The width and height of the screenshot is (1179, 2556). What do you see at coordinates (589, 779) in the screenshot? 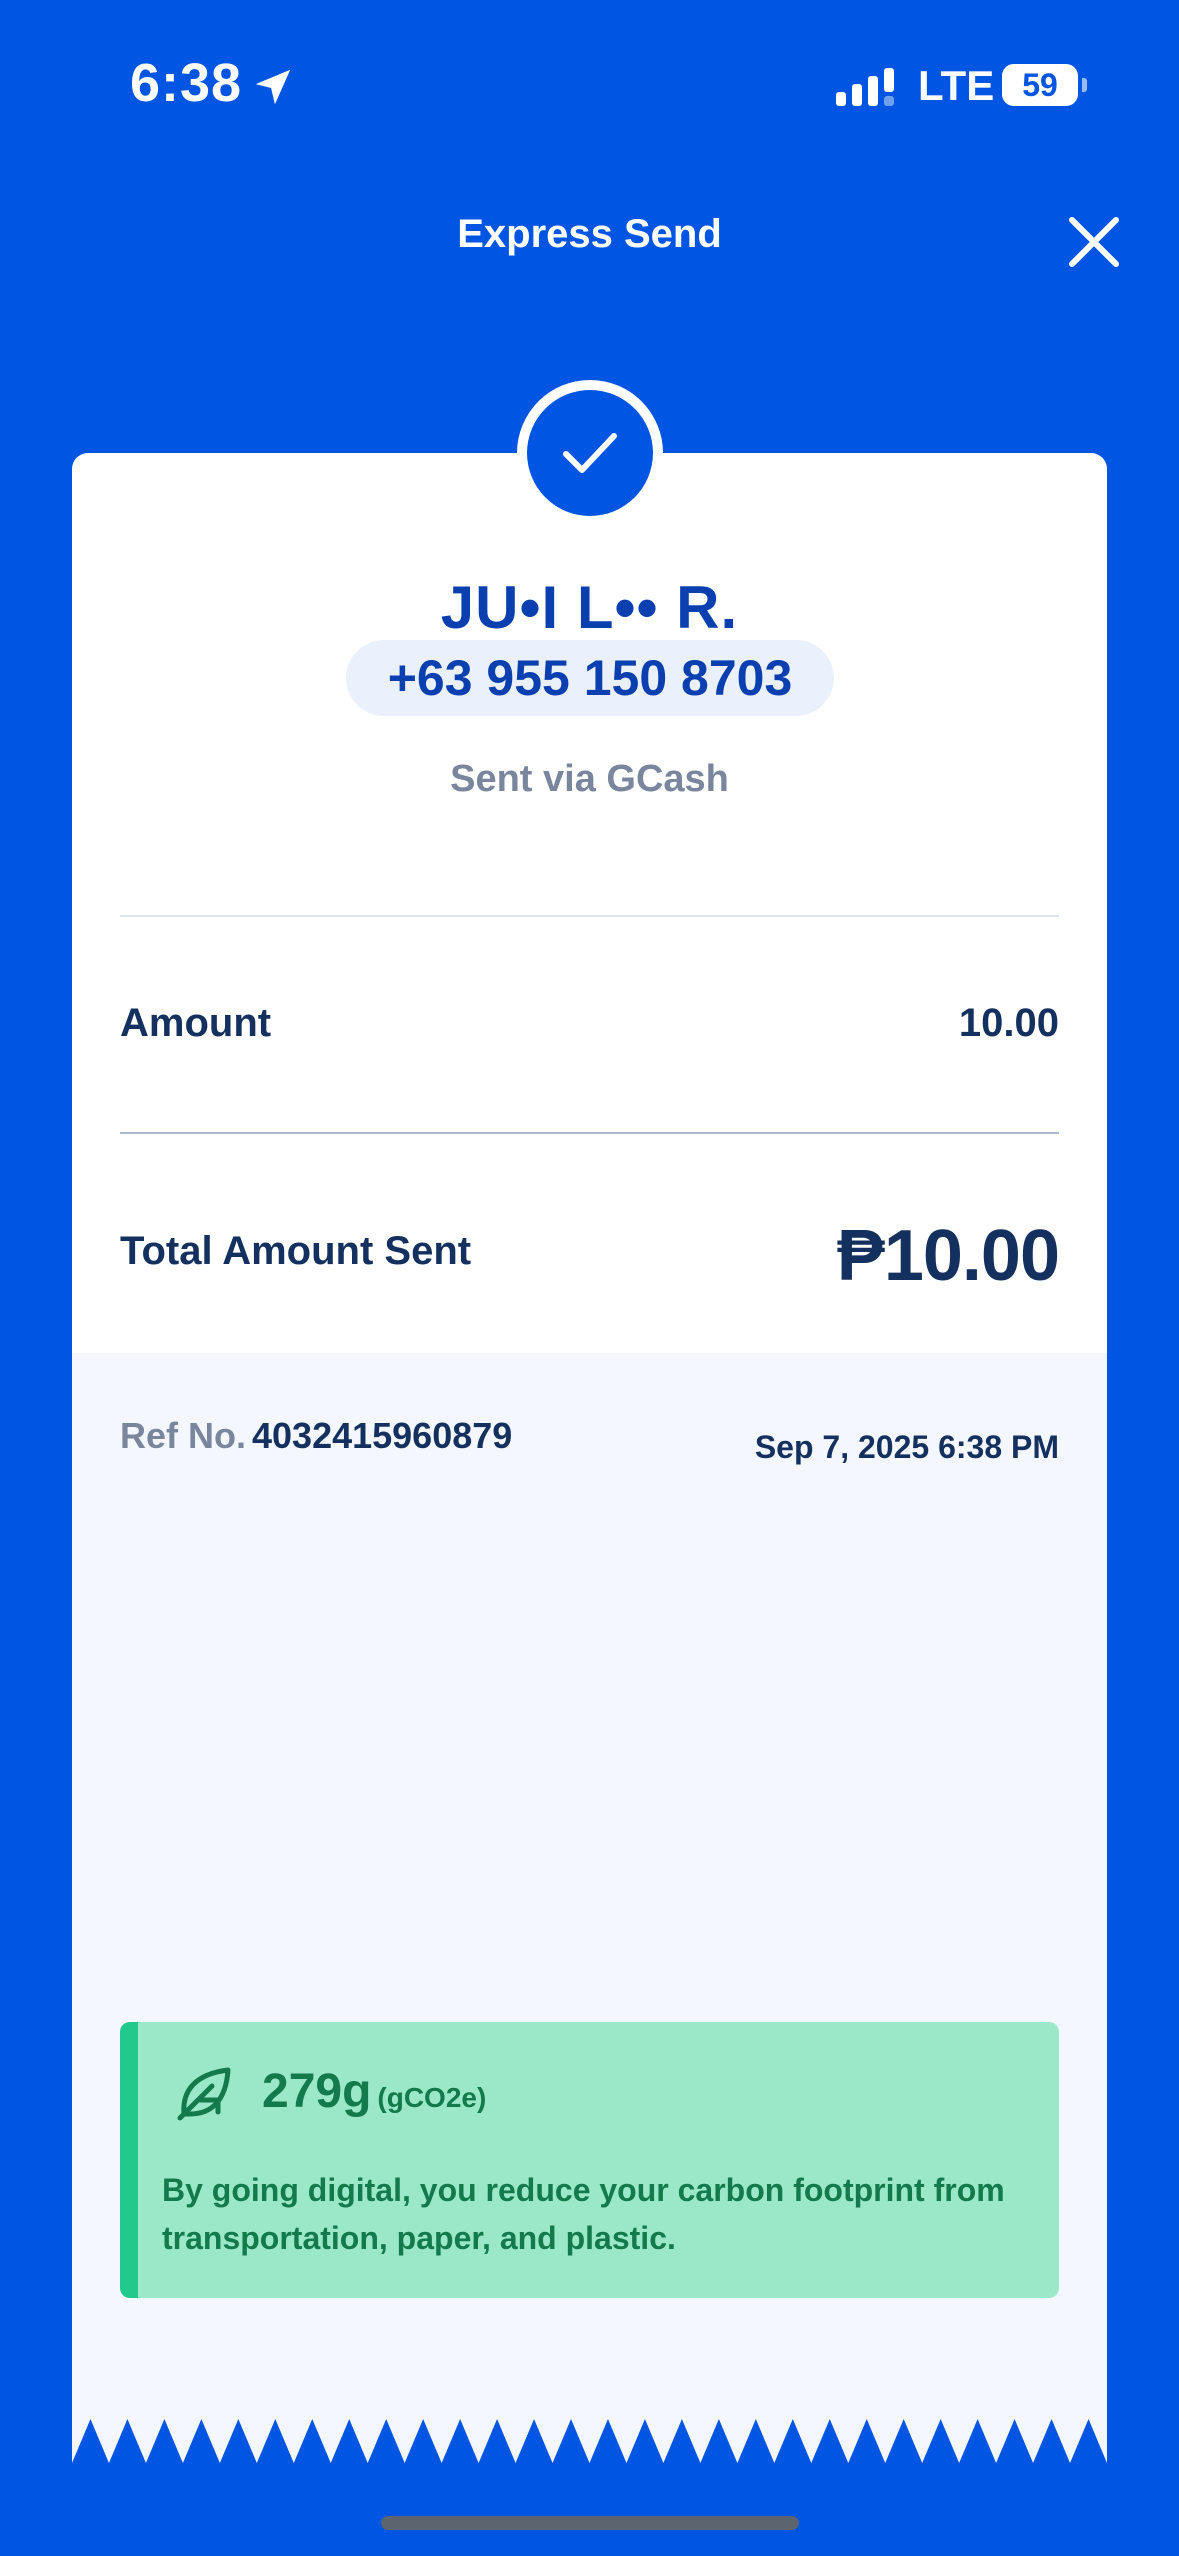
I see `sent-via-label: Sent via GCash` at bounding box center [589, 779].